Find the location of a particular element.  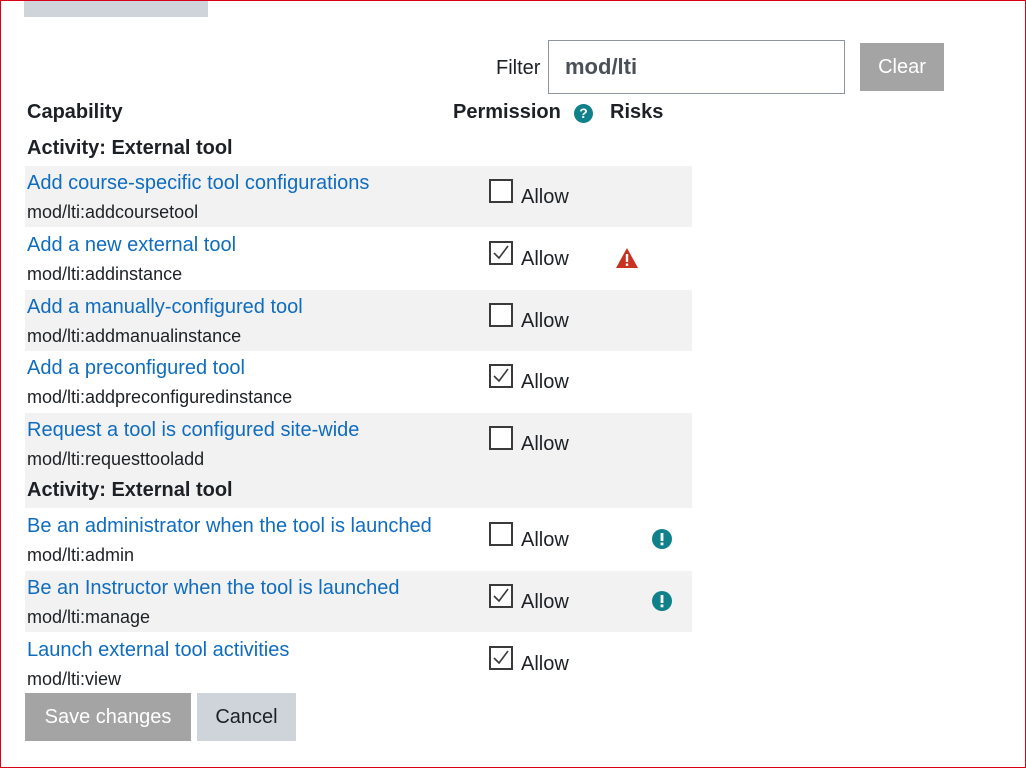

filter-label: Filter is located at coordinates (518, 68).